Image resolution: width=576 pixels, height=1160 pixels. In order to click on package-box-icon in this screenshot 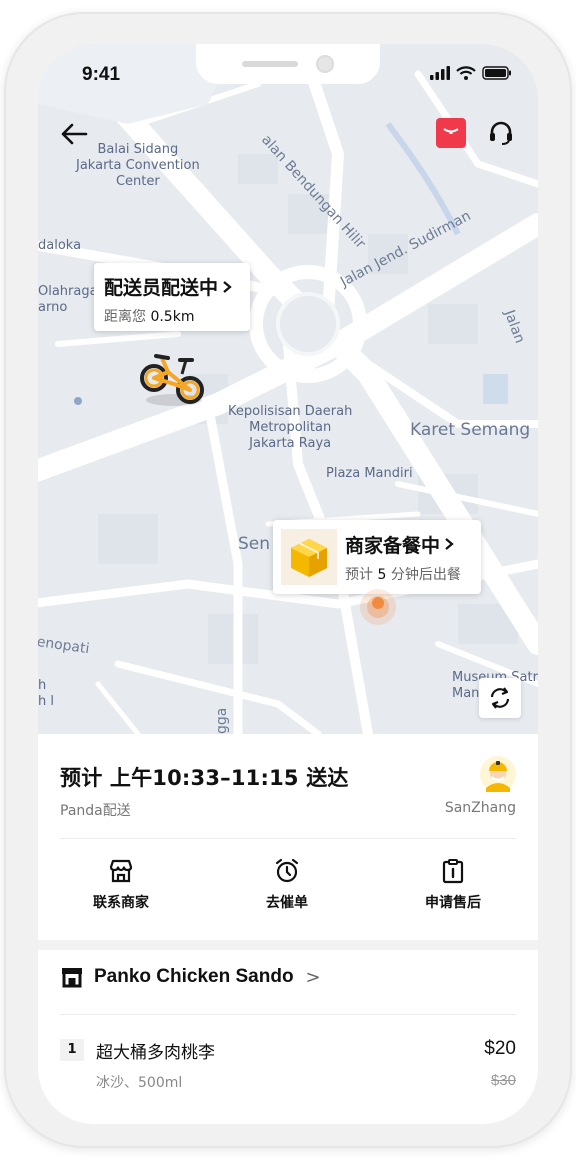, I will do `click(309, 557)`.